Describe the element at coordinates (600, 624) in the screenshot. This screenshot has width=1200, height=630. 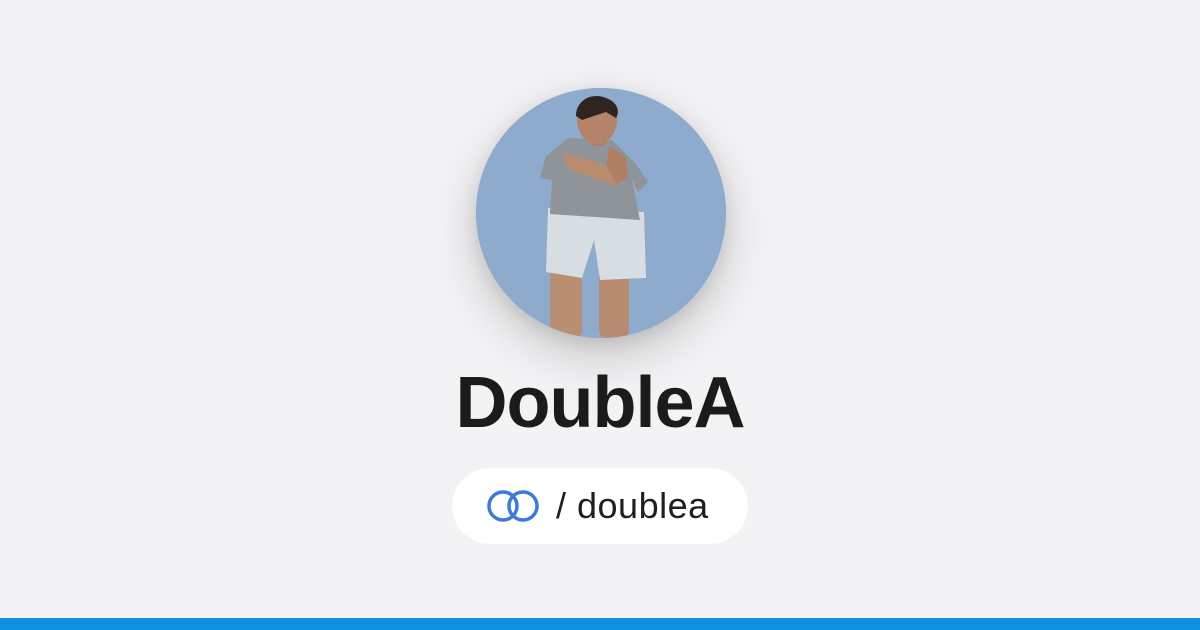
I see `bottom-accent-bar` at that location.